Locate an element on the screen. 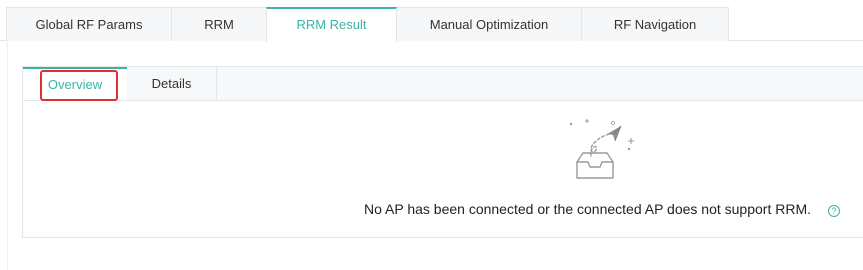 The height and width of the screenshot is (270, 863). tab-overview: Overview is located at coordinates (75, 83).